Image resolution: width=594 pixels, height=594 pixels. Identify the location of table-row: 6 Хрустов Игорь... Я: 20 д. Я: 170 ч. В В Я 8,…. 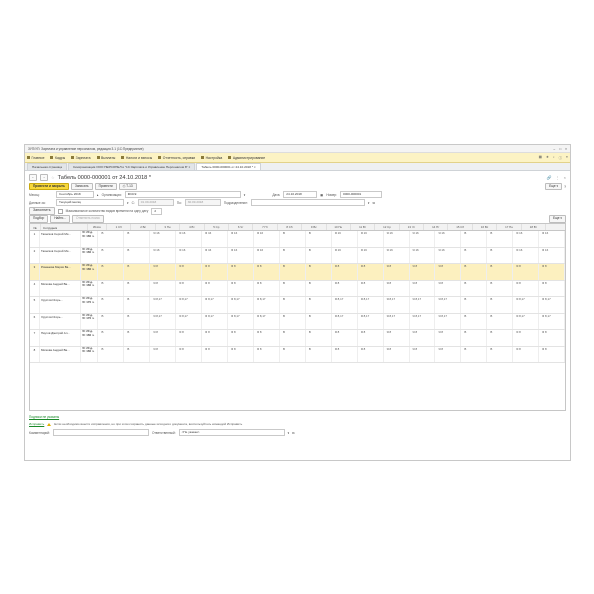
(297, 321).